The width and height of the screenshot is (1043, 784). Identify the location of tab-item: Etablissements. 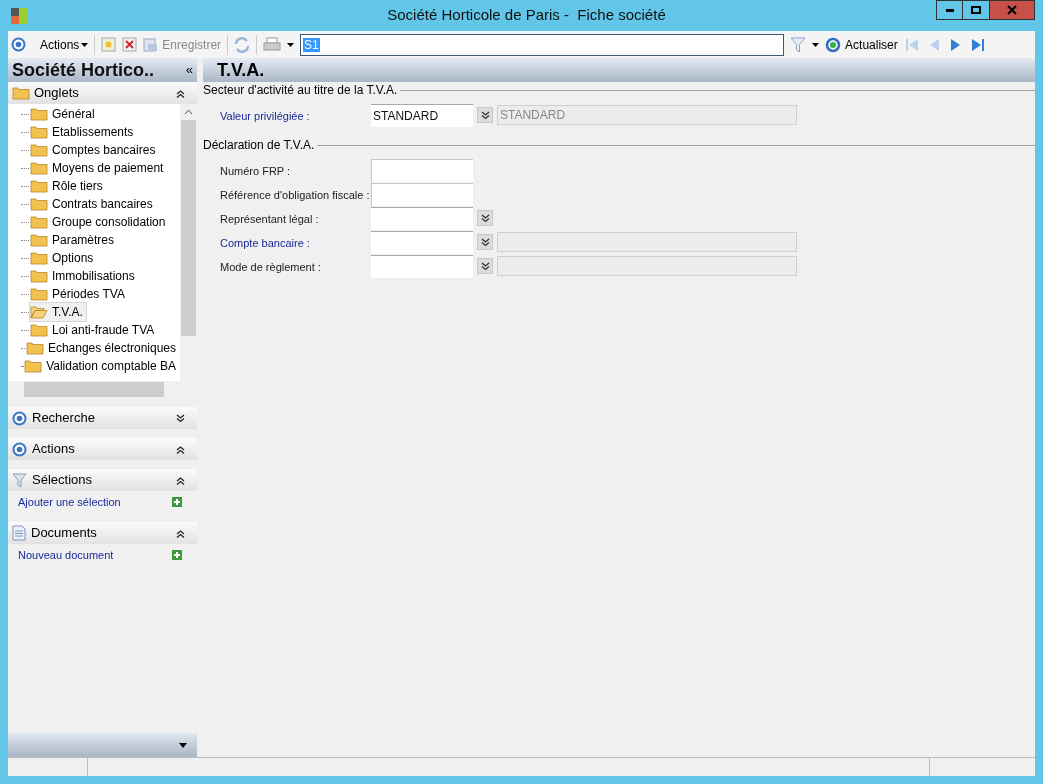
(83, 132).